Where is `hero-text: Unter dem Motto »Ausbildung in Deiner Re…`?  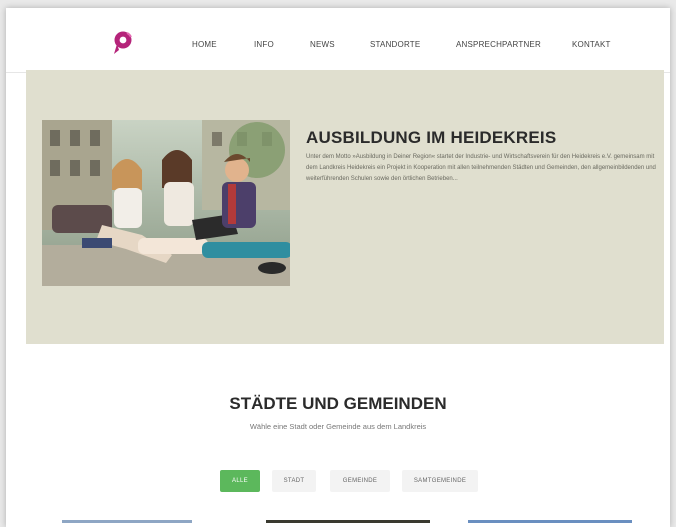 hero-text: Unter dem Motto »Ausbildung in Deiner Re… is located at coordinates (481, 168).